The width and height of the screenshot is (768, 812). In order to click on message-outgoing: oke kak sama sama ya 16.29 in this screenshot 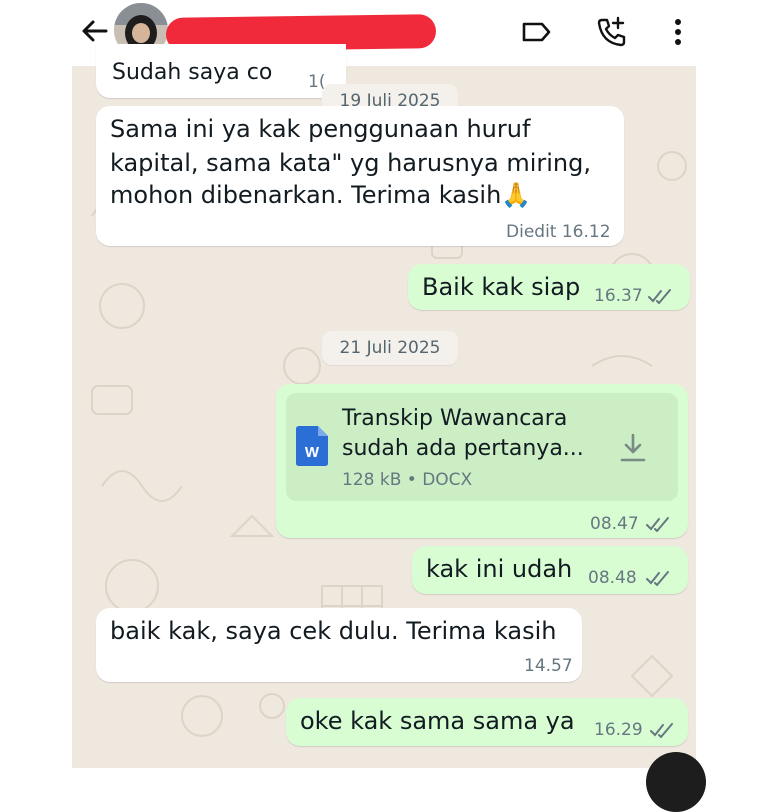, I will do `click(487, 722)`.